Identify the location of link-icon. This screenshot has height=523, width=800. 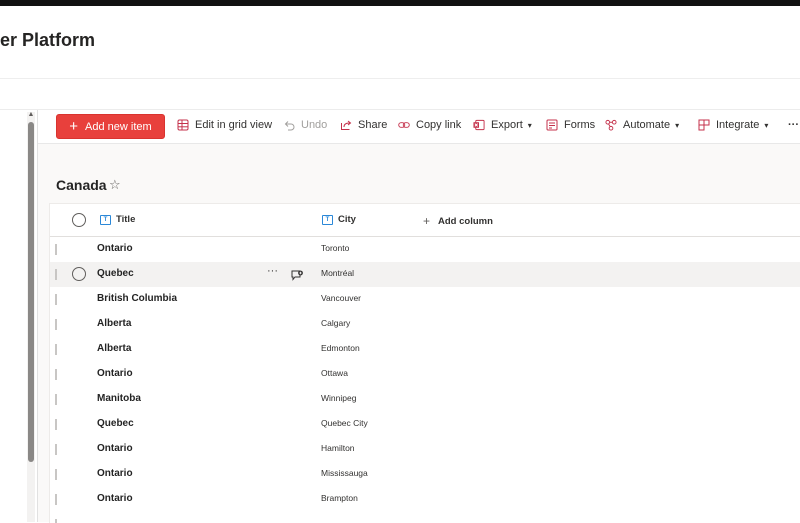
(404, 125).